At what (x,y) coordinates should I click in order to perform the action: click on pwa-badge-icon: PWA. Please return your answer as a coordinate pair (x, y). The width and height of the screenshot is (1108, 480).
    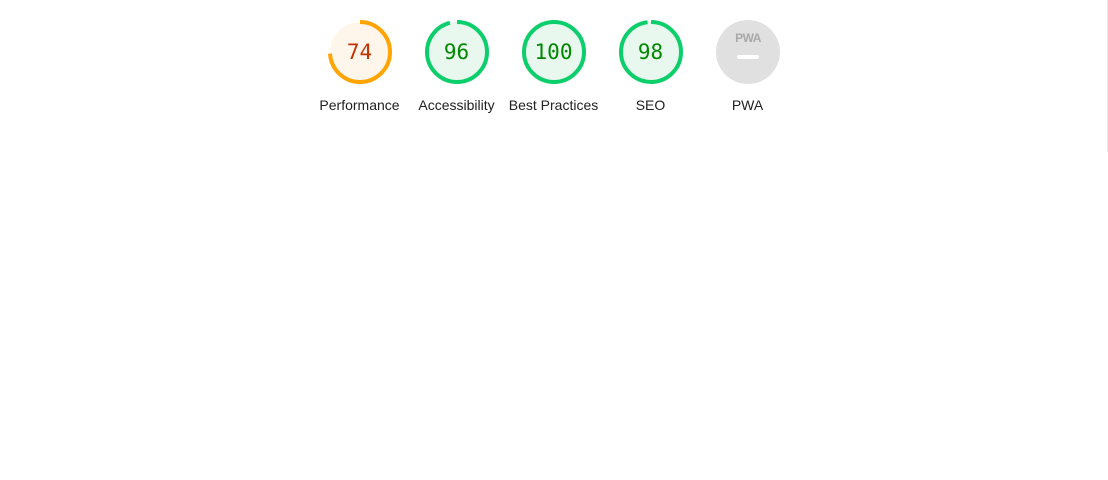
    Looking at the image, I should click on (747, 52).